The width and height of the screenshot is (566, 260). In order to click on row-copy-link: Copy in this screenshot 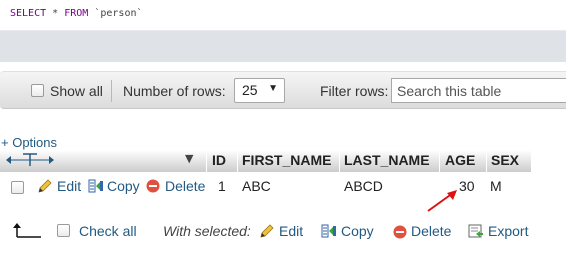, I will do `click(123, 186)`.